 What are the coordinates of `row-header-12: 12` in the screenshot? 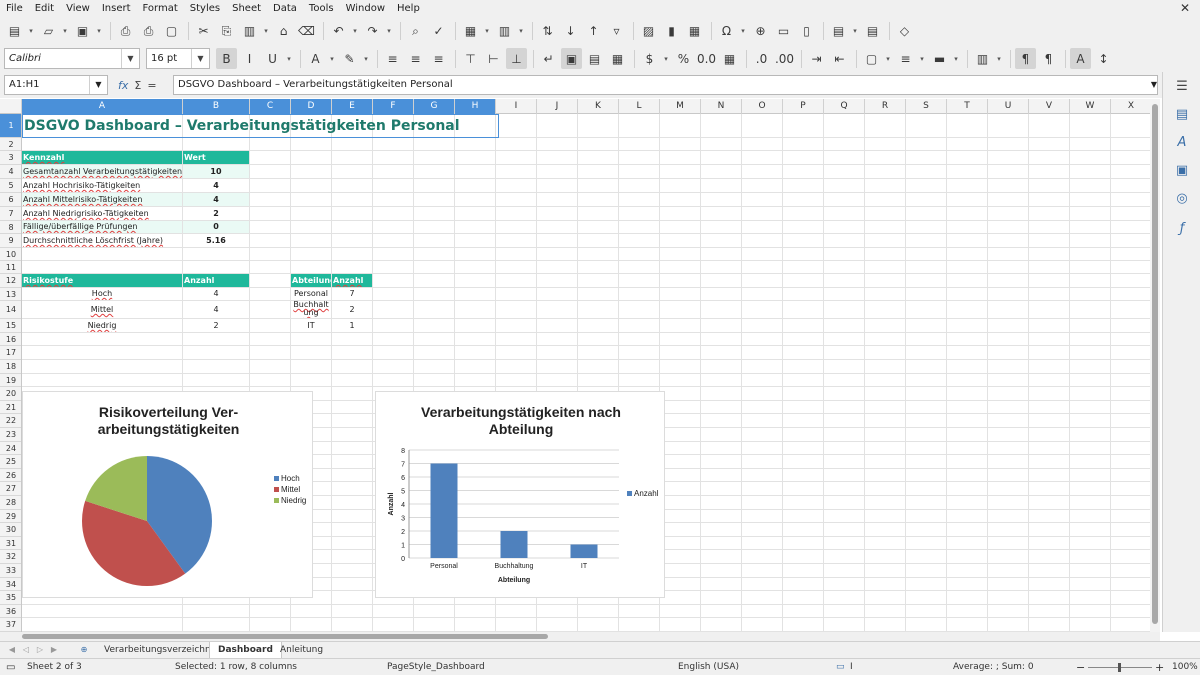 It's located at (10, 281).